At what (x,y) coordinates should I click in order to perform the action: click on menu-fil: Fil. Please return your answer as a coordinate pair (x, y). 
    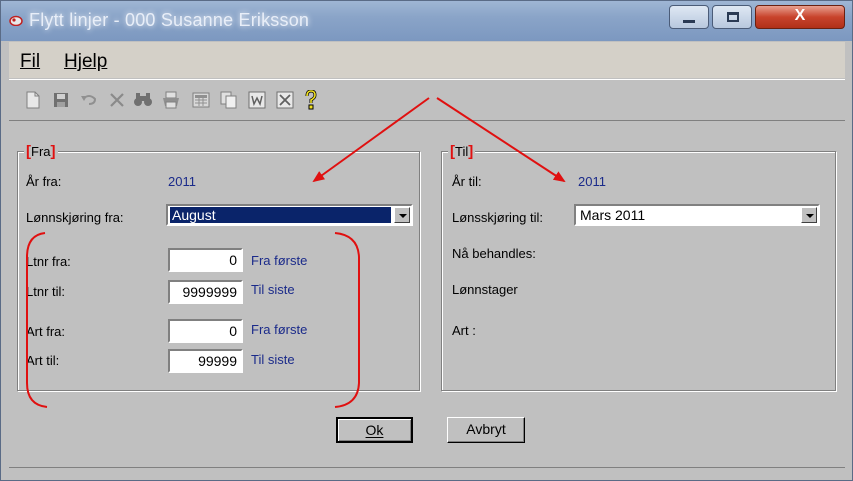
    Looking at the image, I should click on (30, 62).